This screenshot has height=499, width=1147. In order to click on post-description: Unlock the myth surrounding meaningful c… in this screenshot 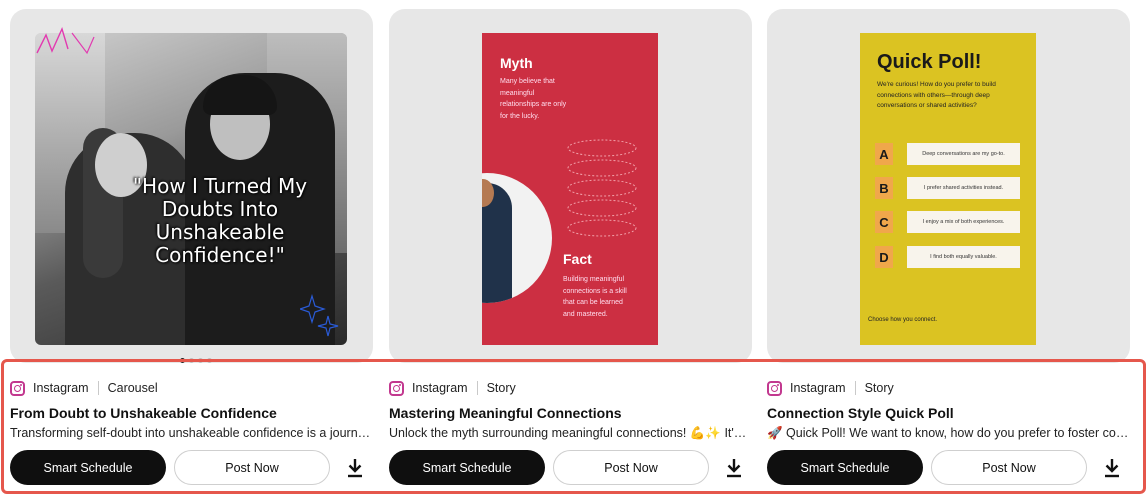, I will do `click(570, 433)`.